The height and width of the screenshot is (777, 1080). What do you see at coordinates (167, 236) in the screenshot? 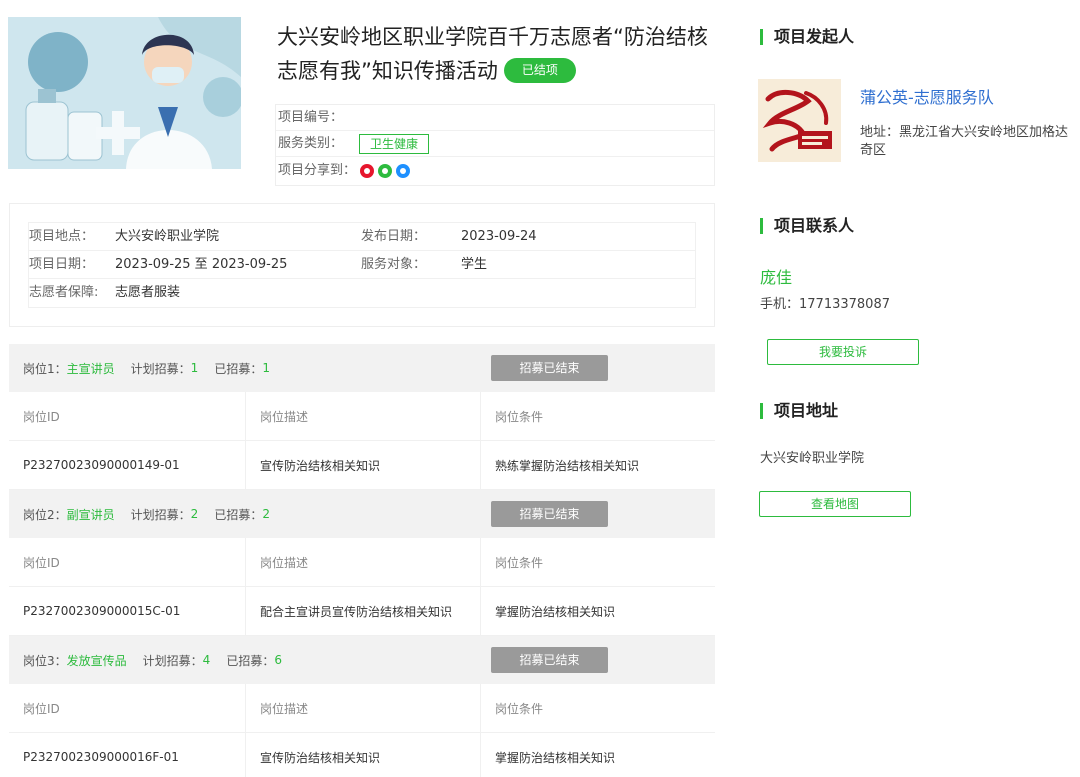
I see `location-value: 大兴安岭职业学院` at bounding box center [167, 236].